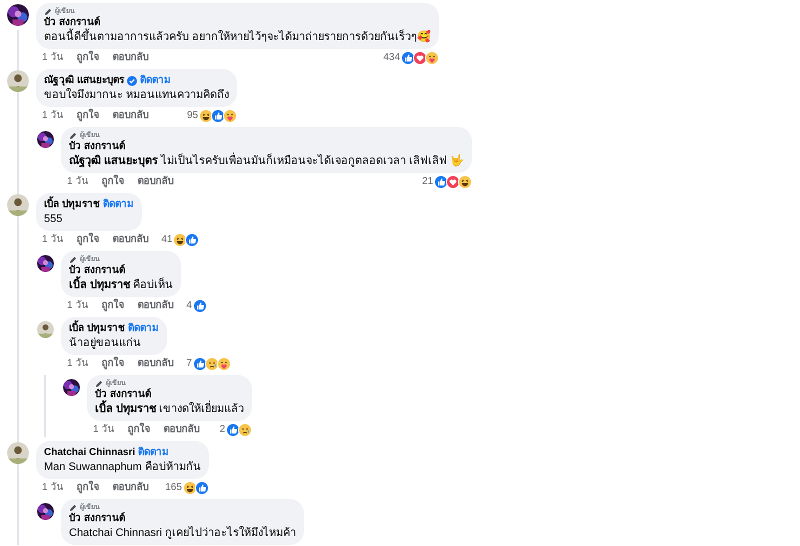 The height and width of the screenshot is (546, 800). Describe the element at coordinates (122, 467) in the screenshot. I see `comment-text: Man Suwannaphum คือบ่ห้ามกัน` at that location.